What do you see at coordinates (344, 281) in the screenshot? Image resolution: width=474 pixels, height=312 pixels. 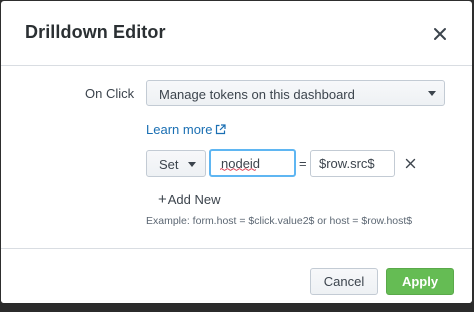 I see `cancel-button: Cancel` at bounding box center [344, 281].